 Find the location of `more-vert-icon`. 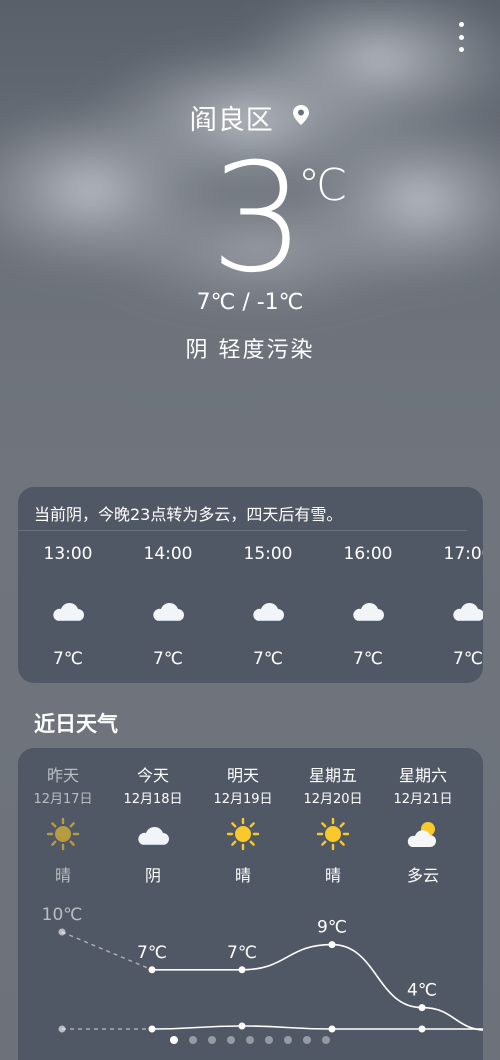

more-vert-icon is located at coordinates (461, 24).